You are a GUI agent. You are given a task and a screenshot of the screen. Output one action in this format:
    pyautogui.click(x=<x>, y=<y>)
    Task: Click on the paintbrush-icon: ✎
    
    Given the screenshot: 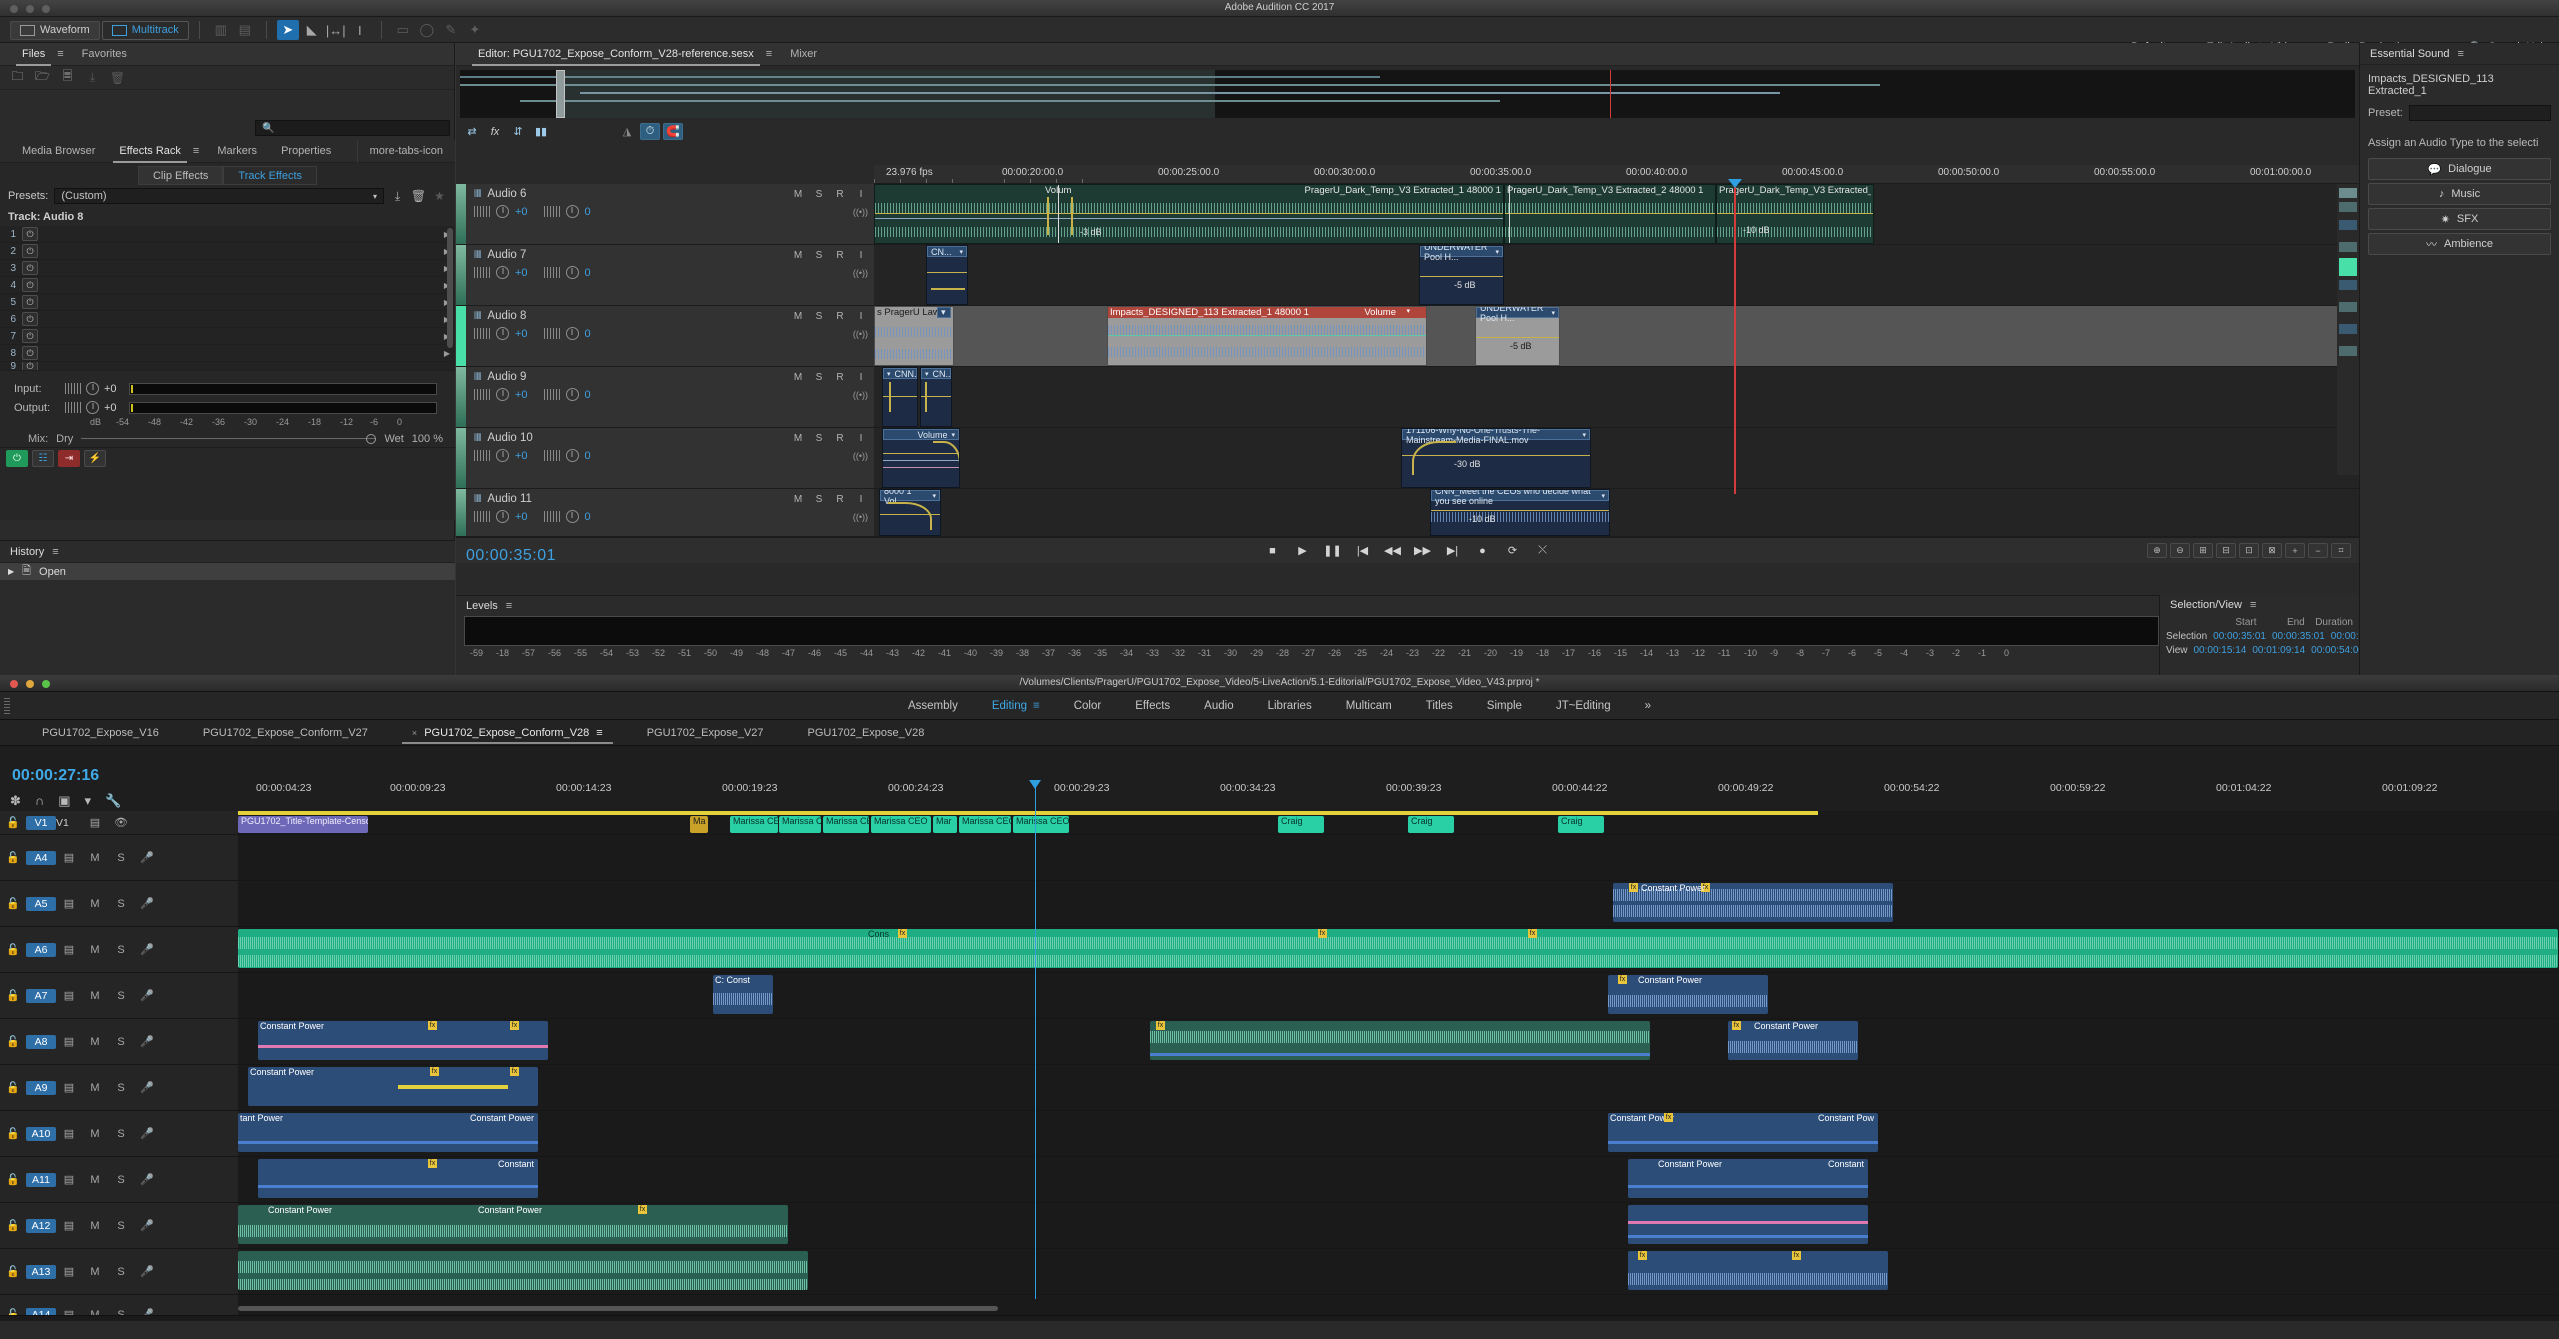 What is the action you would take?
    pyautogui.click(x=451, y=30)
    